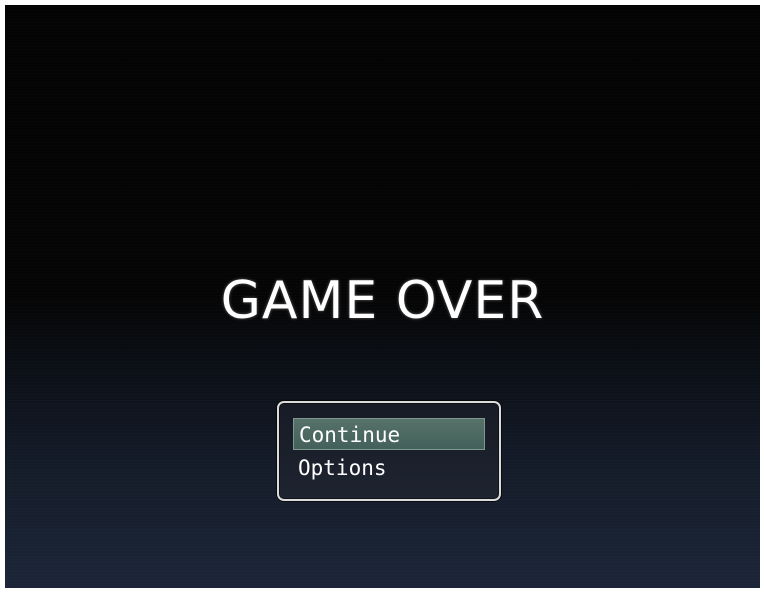 This screenshot has height=592, width=764. I want to click on continue-option: Continue, so click(389, 434).